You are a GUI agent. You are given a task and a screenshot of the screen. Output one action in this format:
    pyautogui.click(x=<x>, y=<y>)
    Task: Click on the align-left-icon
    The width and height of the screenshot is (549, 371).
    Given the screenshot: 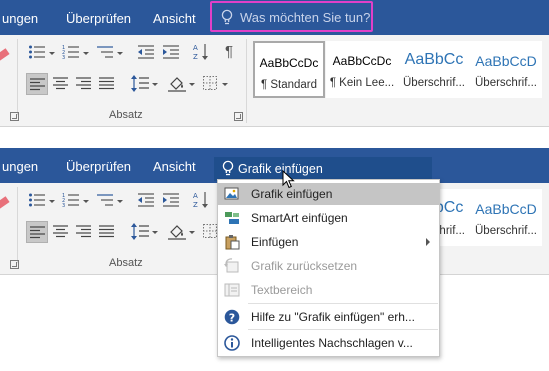 What is the action you would take?
    pyautogui.click(x=37, y=84)
    